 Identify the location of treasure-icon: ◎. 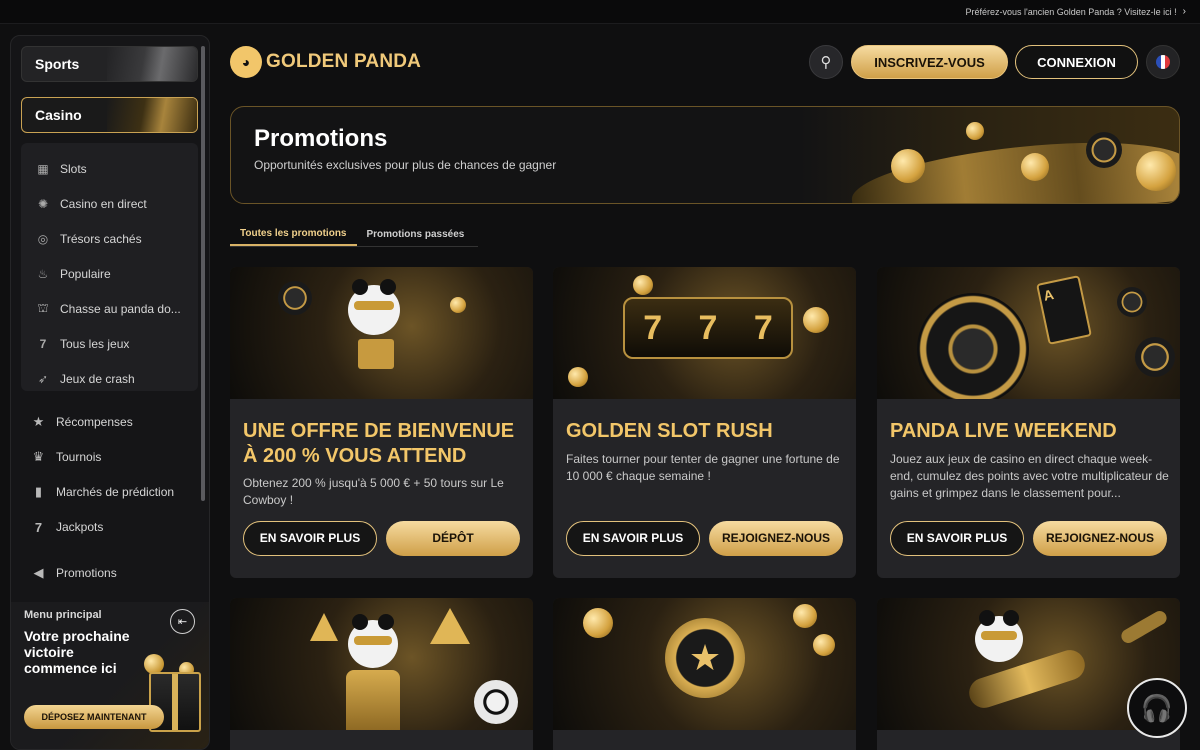
(43, 238).